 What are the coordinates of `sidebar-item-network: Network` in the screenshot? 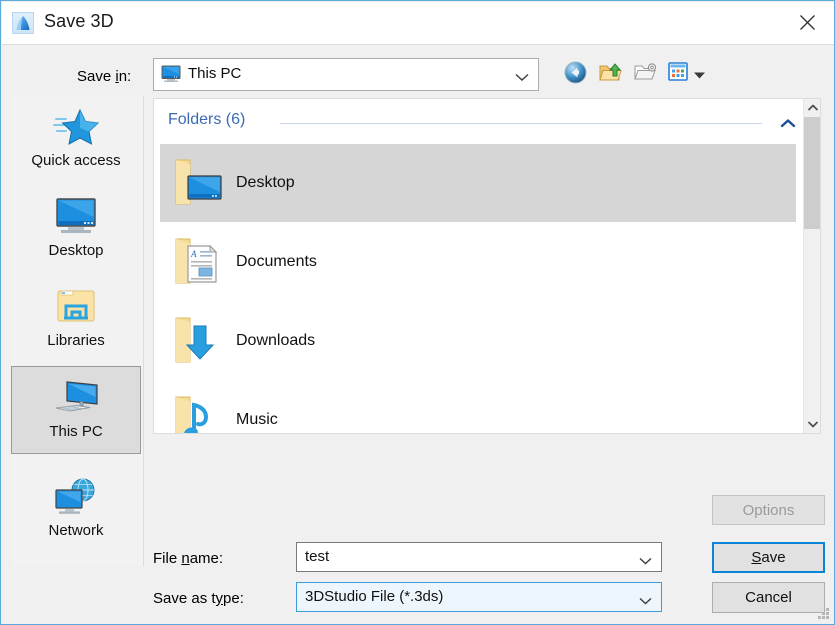 It's located at (76, 510).